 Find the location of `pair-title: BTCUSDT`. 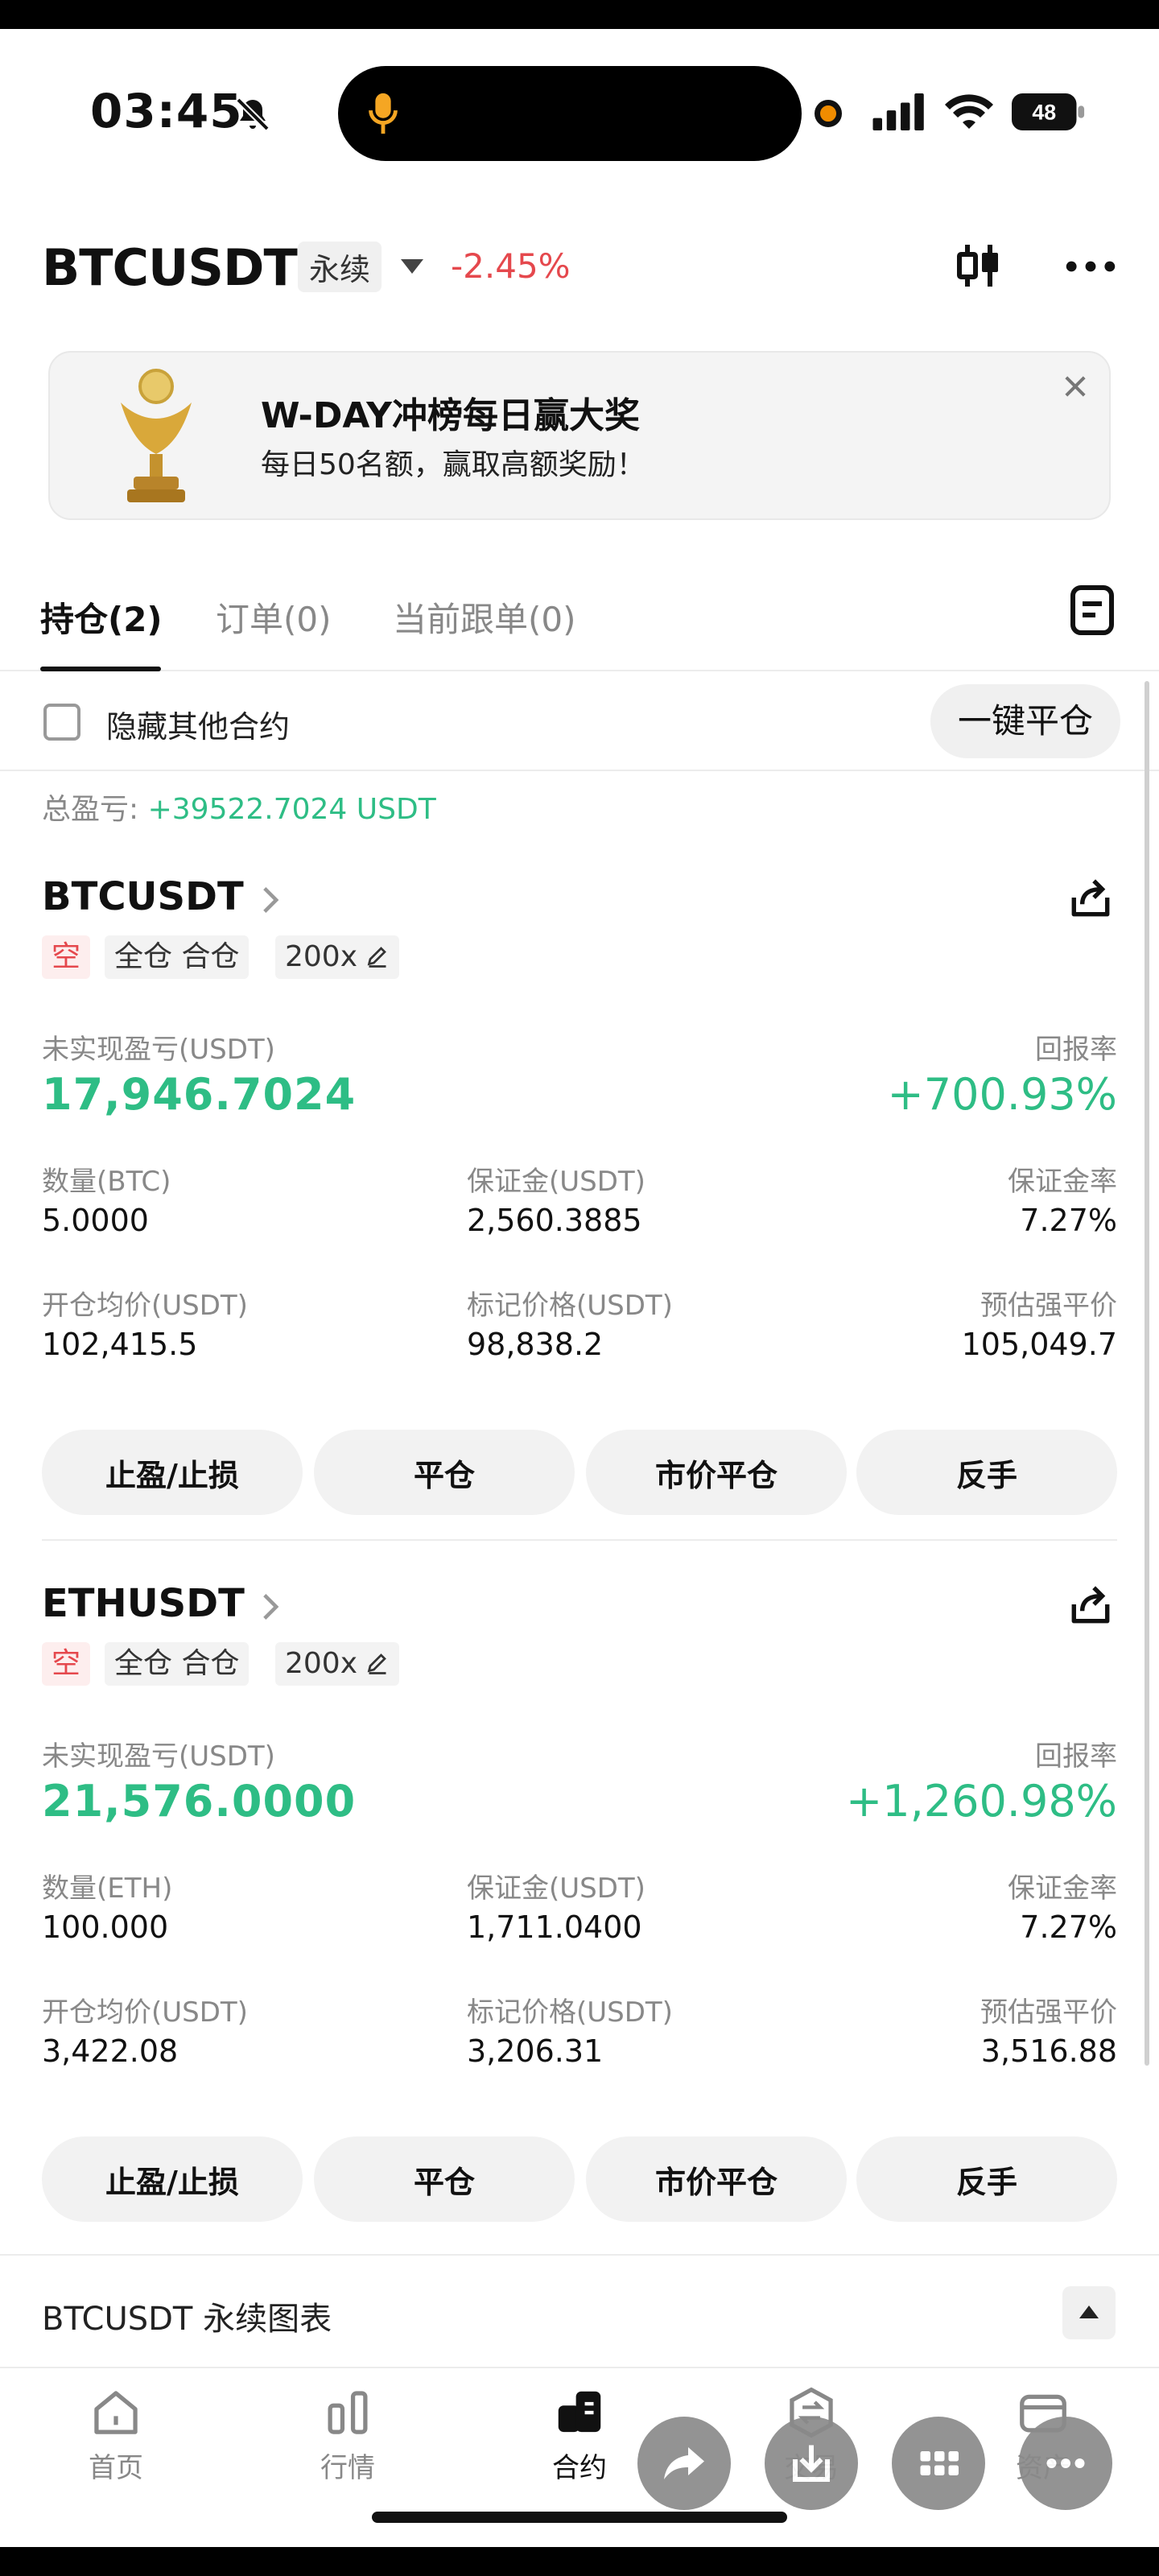

pair-title: BTCUSDT is located at coordinates (170, 267).